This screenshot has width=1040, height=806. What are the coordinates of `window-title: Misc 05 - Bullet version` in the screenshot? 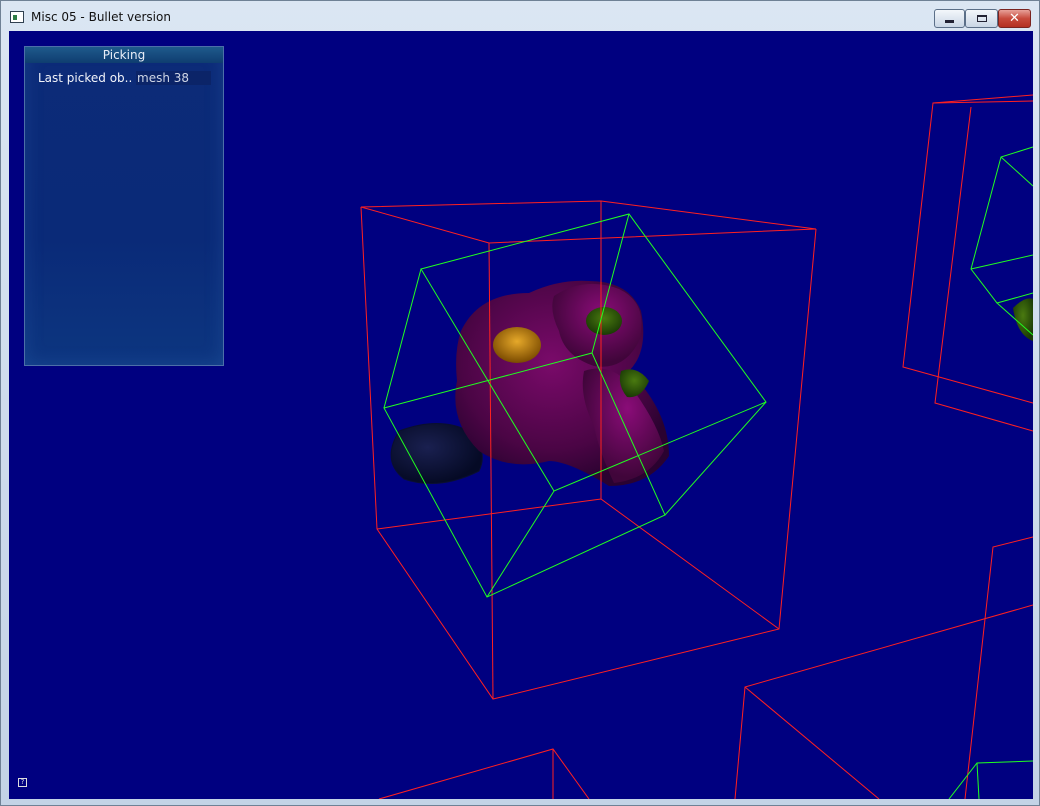 It's located at (101, 17).